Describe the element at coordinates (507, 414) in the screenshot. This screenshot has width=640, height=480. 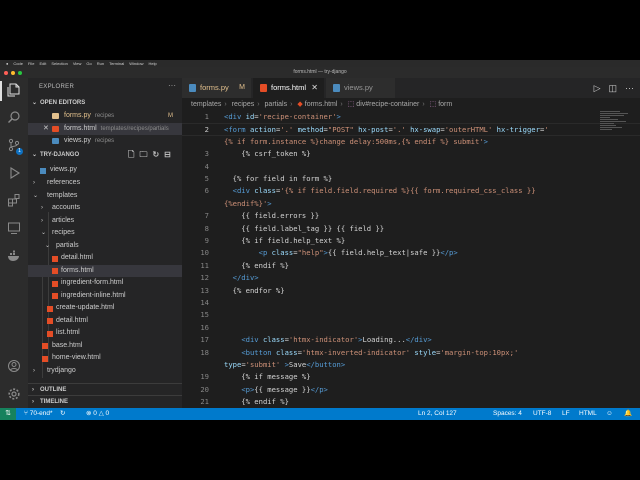
I see `indentation: Spaces: 4` at that location.